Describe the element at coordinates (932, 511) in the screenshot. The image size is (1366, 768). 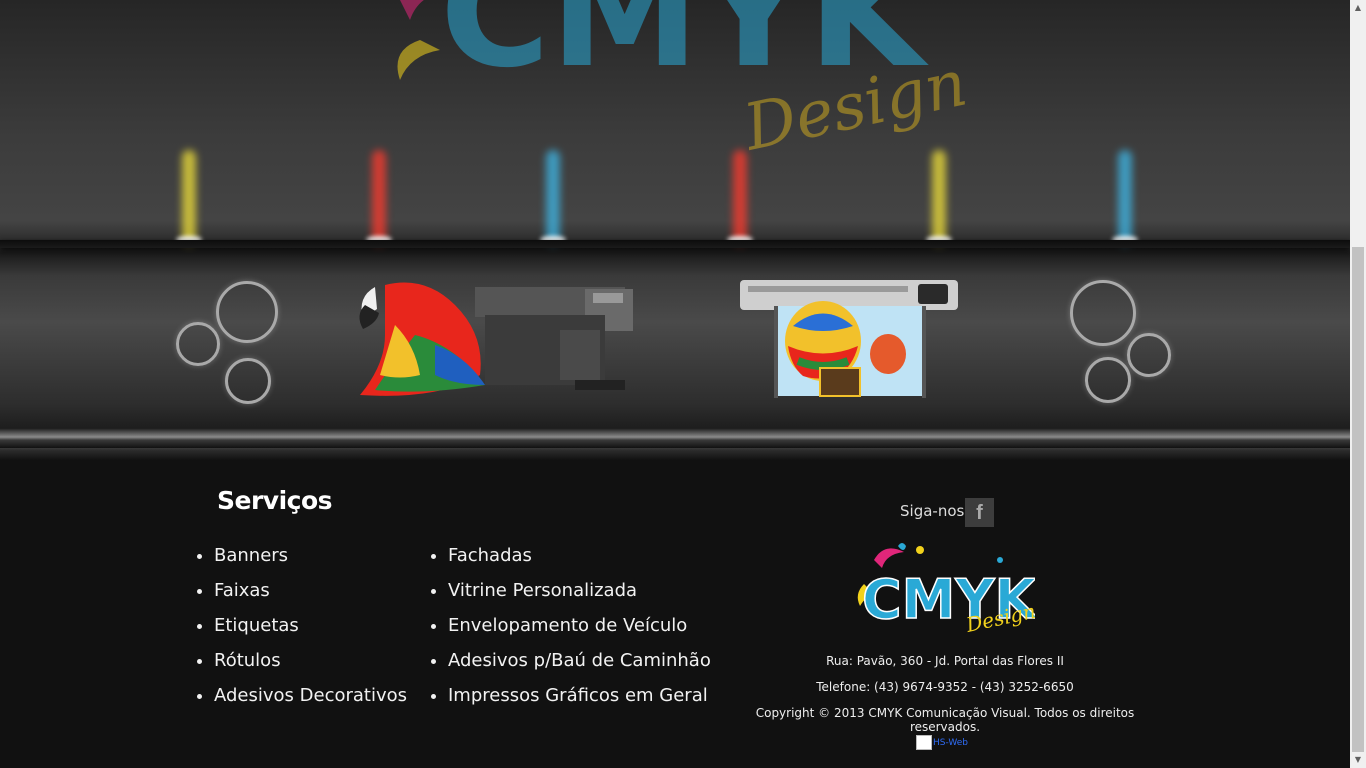
I see `follow-us-label: Siga-nos` at that location.